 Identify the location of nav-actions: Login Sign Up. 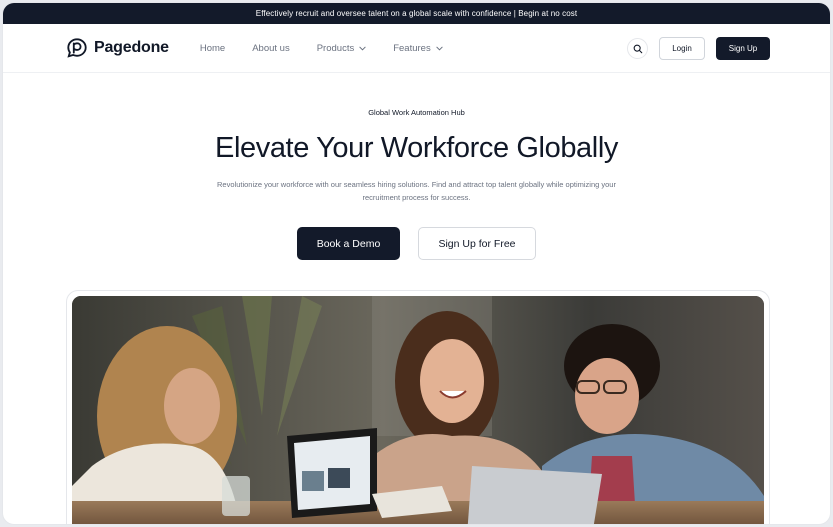
(698, 48).